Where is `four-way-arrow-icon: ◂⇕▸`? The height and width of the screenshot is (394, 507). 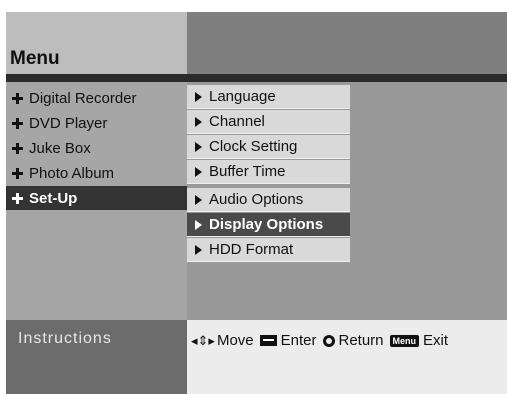 four-way-arrow-icon: ◂⇕▸ is located at coordinates (203, 340).